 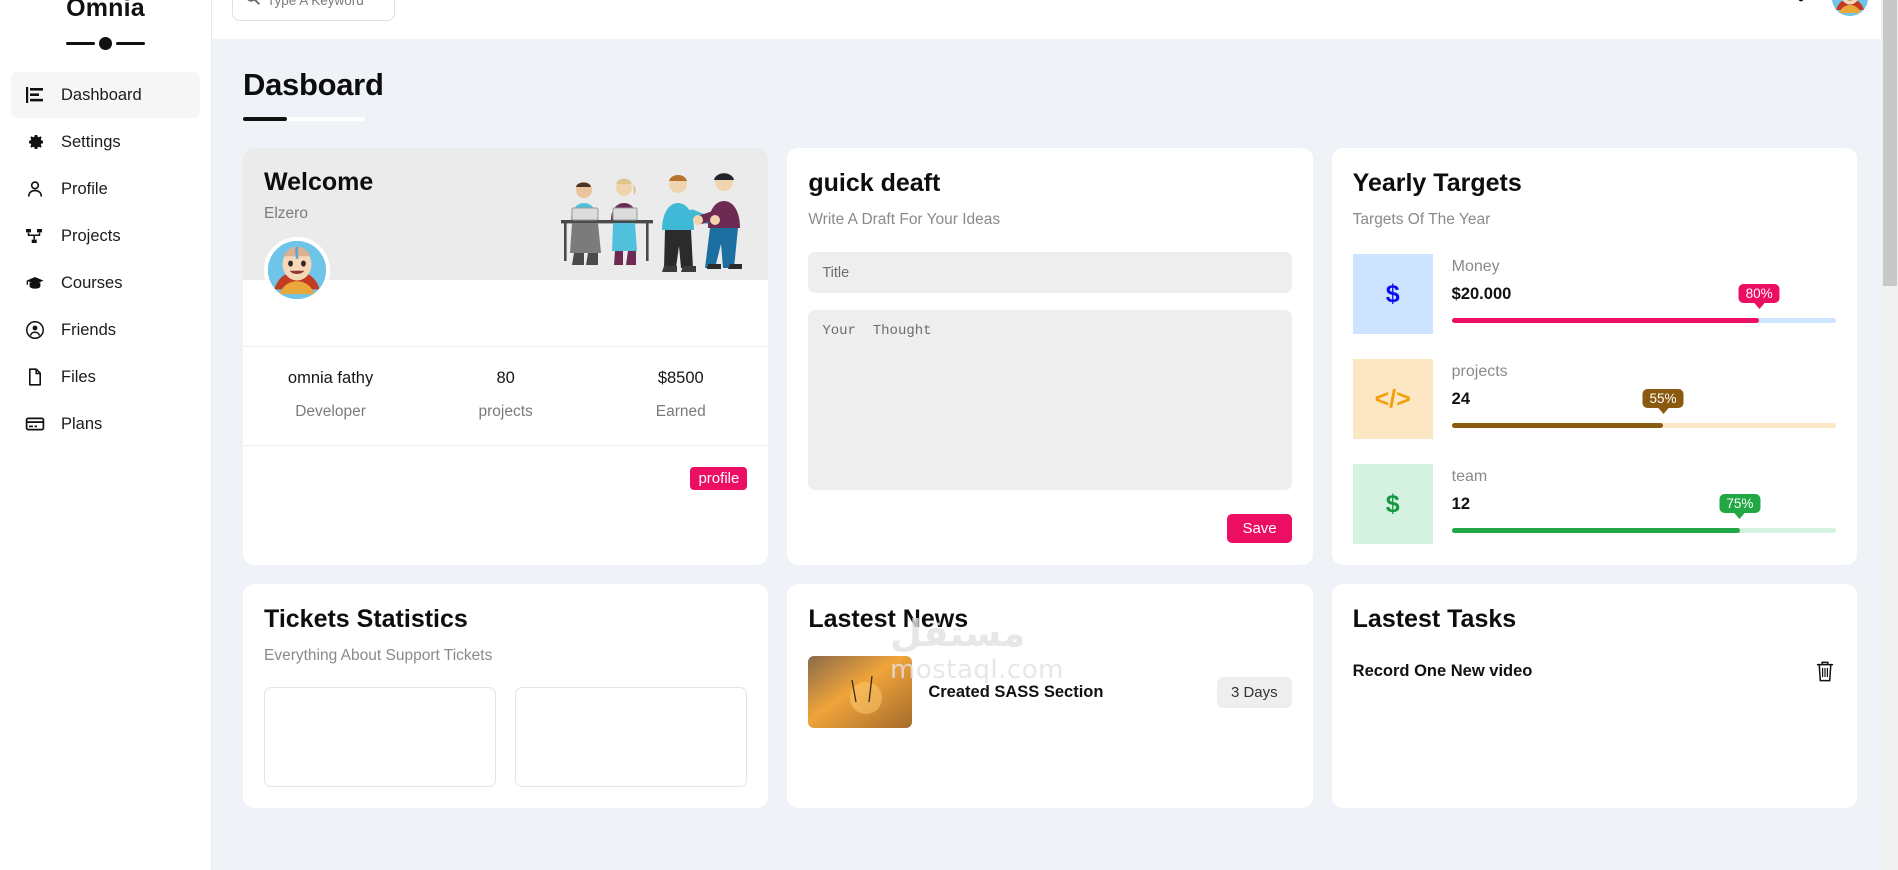 I want to click on page-title: Dasboard, so click(x=313, y=84).